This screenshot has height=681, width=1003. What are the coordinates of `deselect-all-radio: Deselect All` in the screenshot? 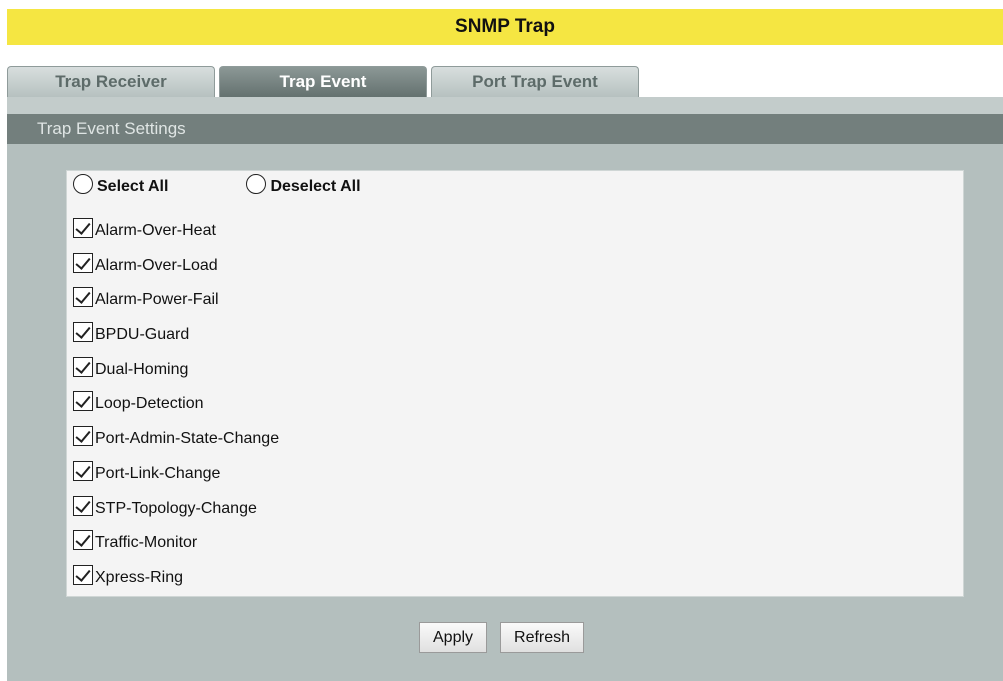 It's located at (303, 185).